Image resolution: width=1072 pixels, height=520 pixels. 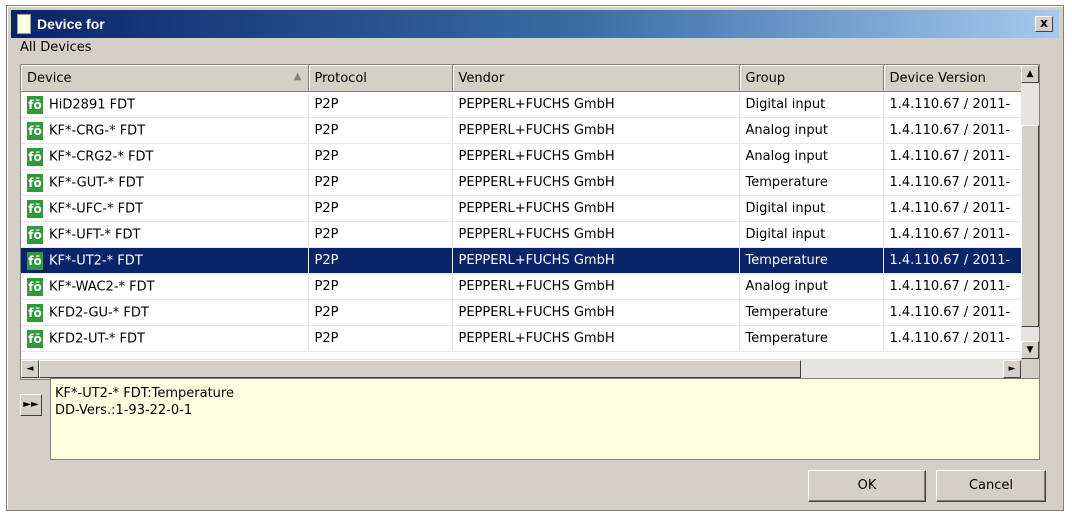 I want to click on vertical-scroll-thumb, so click(x=1030, y=226).